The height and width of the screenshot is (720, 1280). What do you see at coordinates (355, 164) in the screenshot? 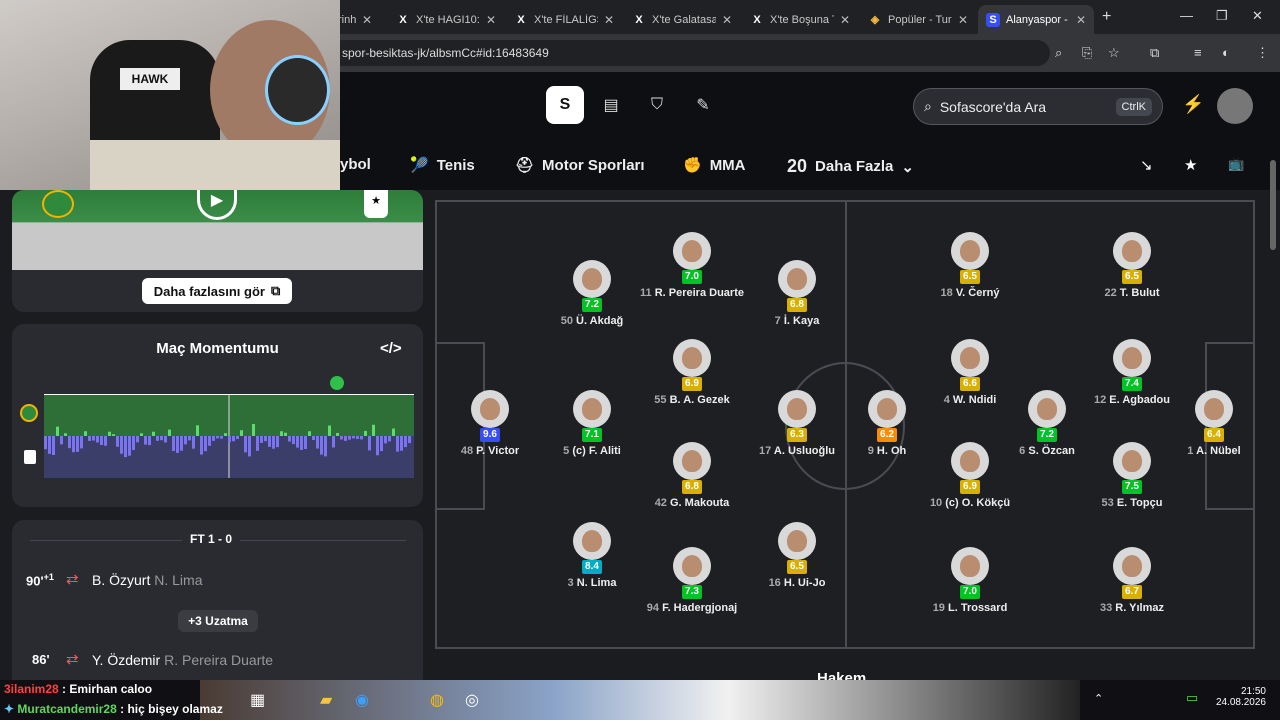
I see `nav-football: ybol` at bounding box center [355, 164].